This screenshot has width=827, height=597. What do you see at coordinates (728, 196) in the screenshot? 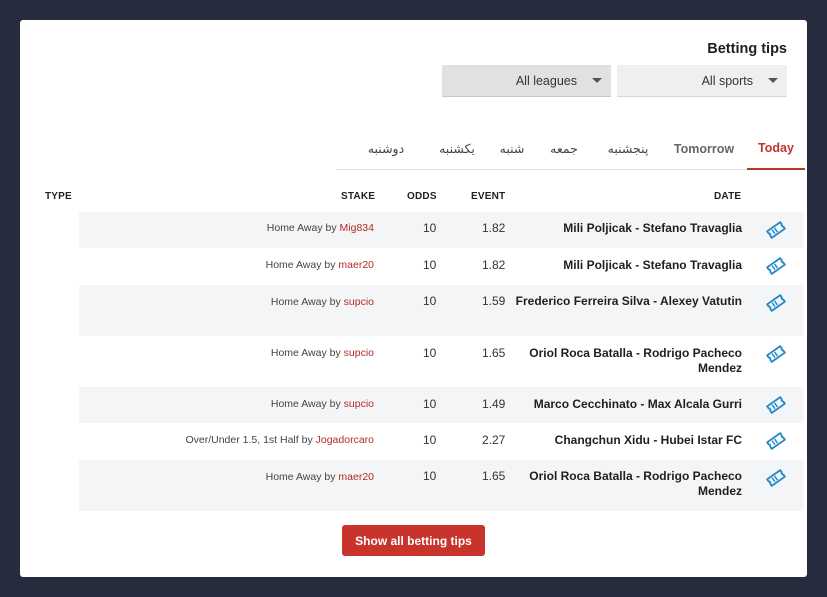
I see `column-header-date: DATE` at bounding box center [728, 196].